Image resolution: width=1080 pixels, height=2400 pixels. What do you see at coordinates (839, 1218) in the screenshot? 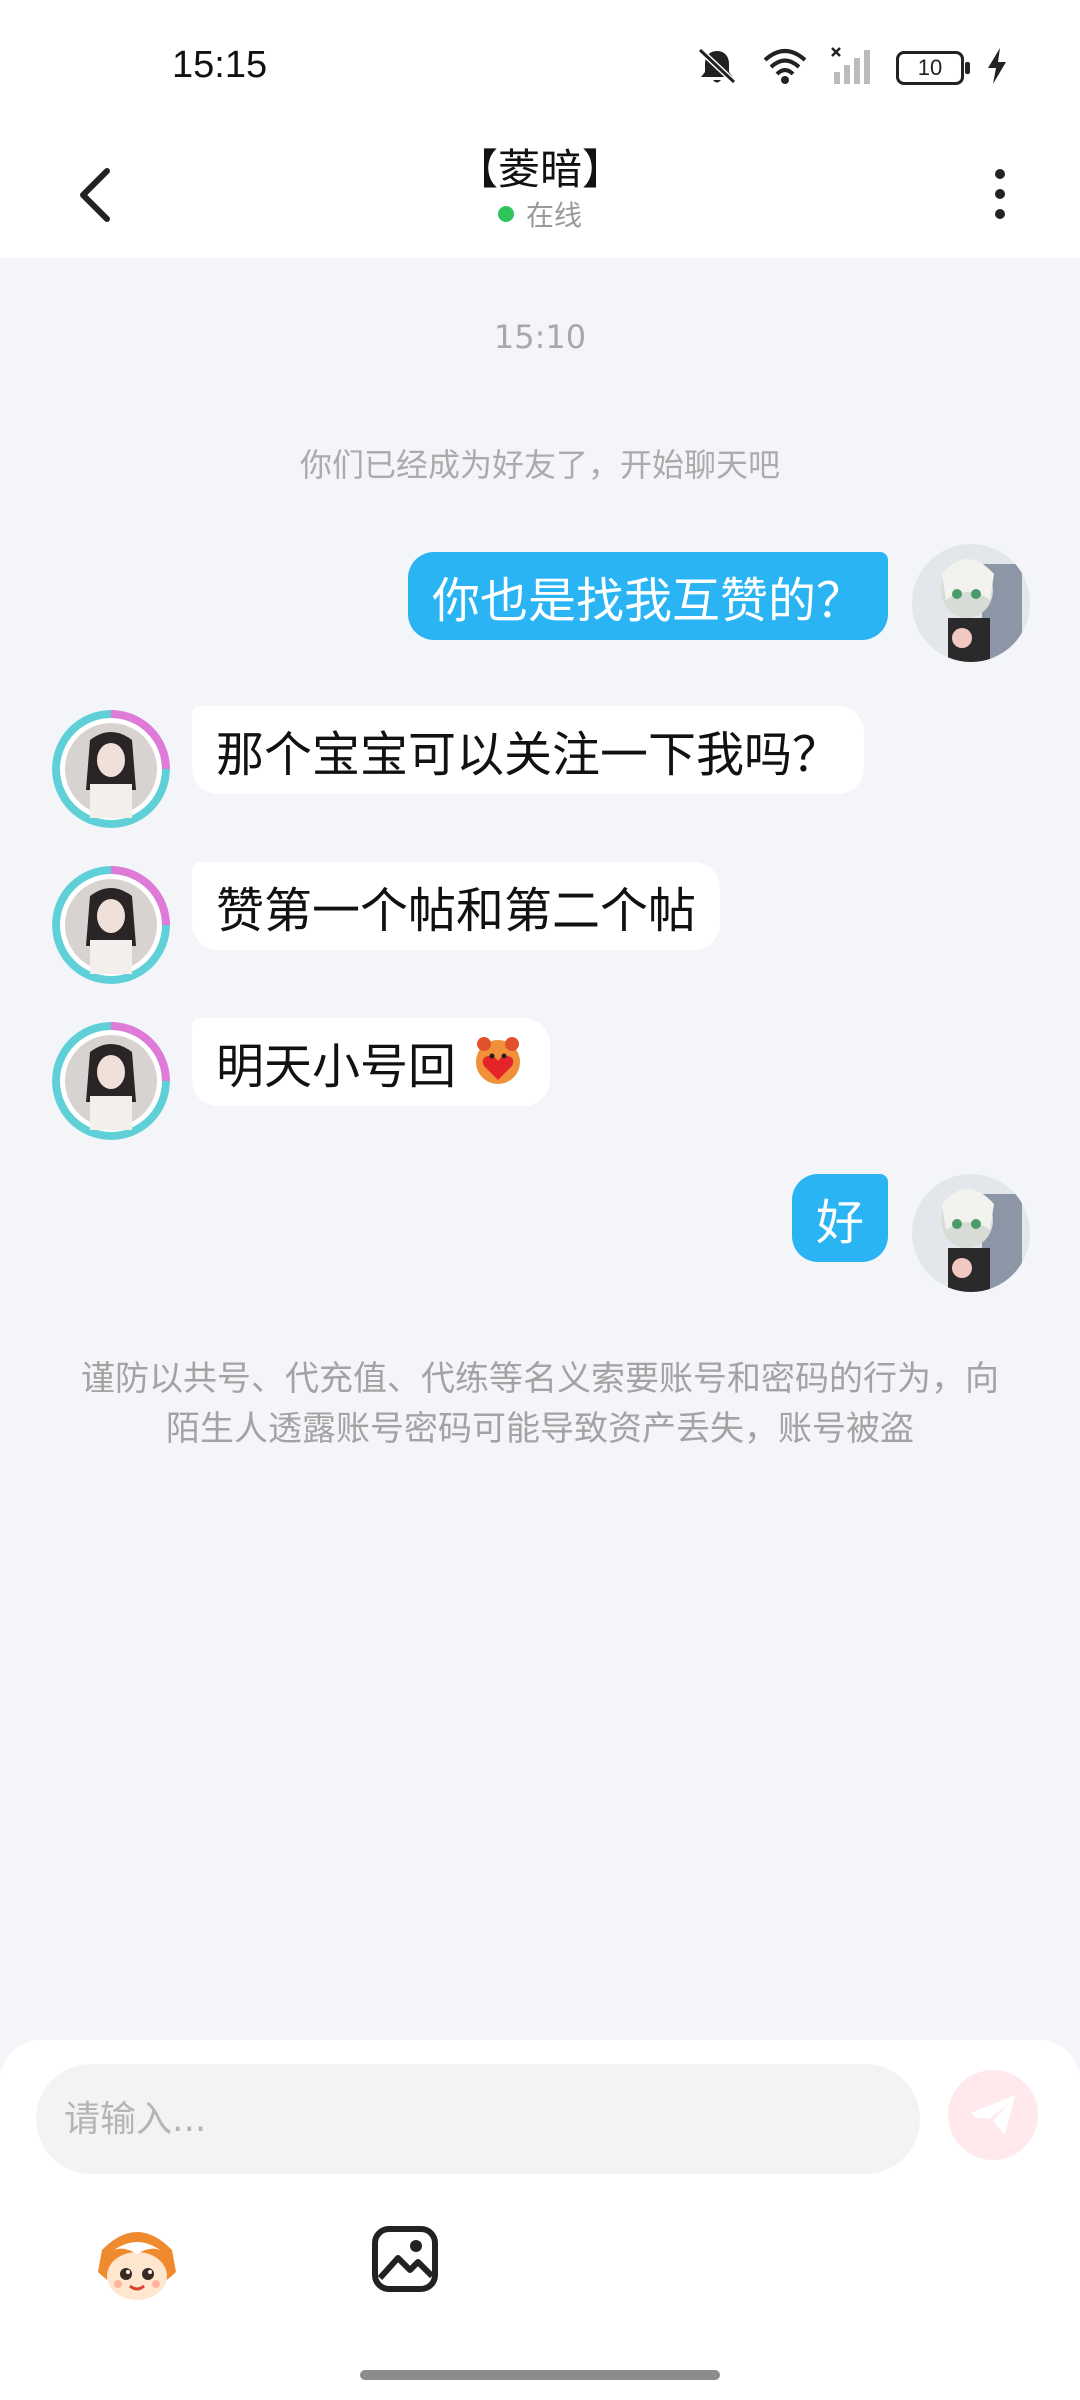
I see `message-bubble-sent: 好` at bounding box center [839, 1218].